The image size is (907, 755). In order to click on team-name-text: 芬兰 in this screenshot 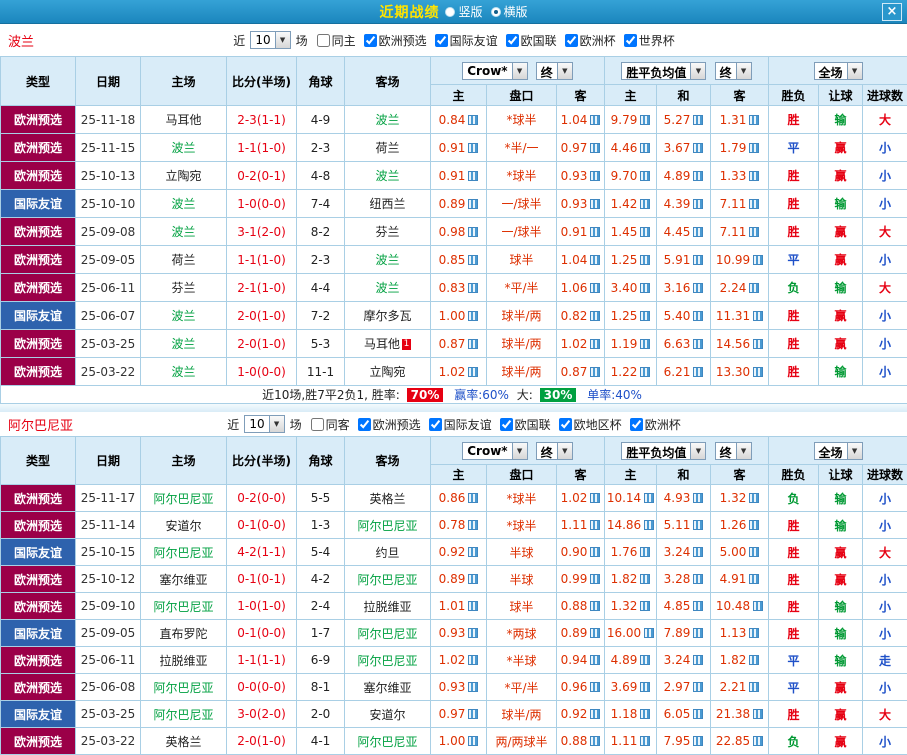, I will do `click(183, 288)`.